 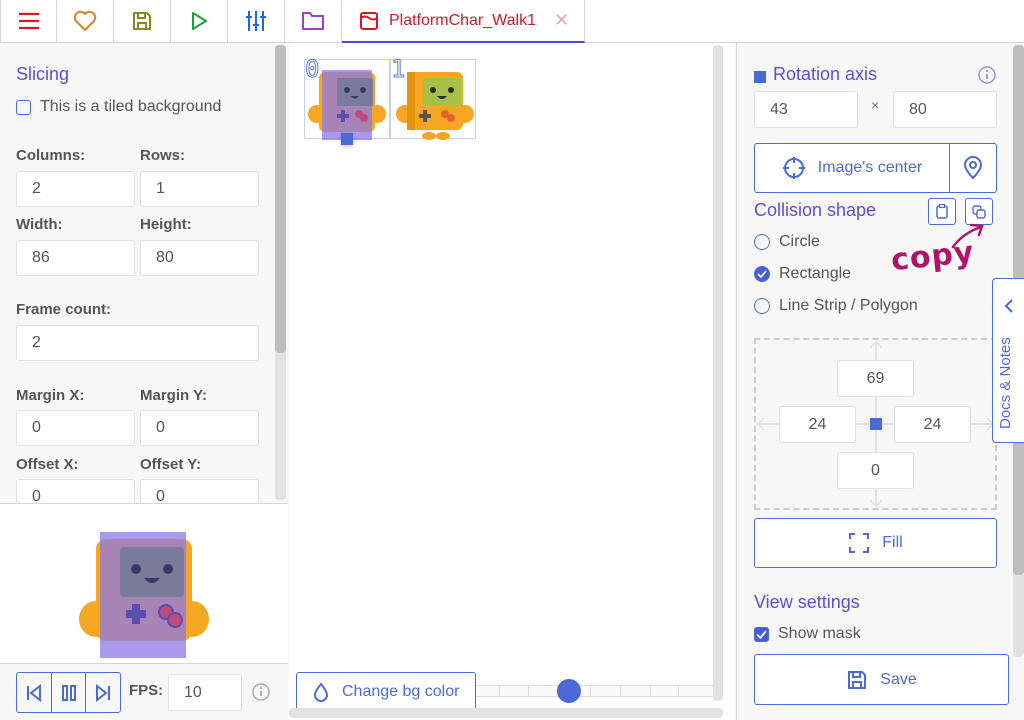 I want to click on top-bar: PlatformChar_Walk1 ✕, so click(x=512, y=21).